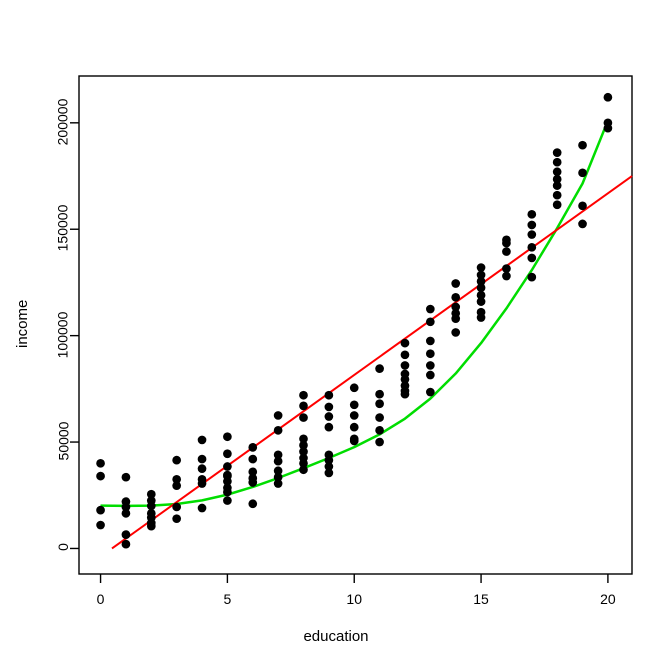 This screenshot has width=672, height=672. Describe the element at coordinates (227, 599) in the screenshot. I see `x-tick-label: 5` at that location.